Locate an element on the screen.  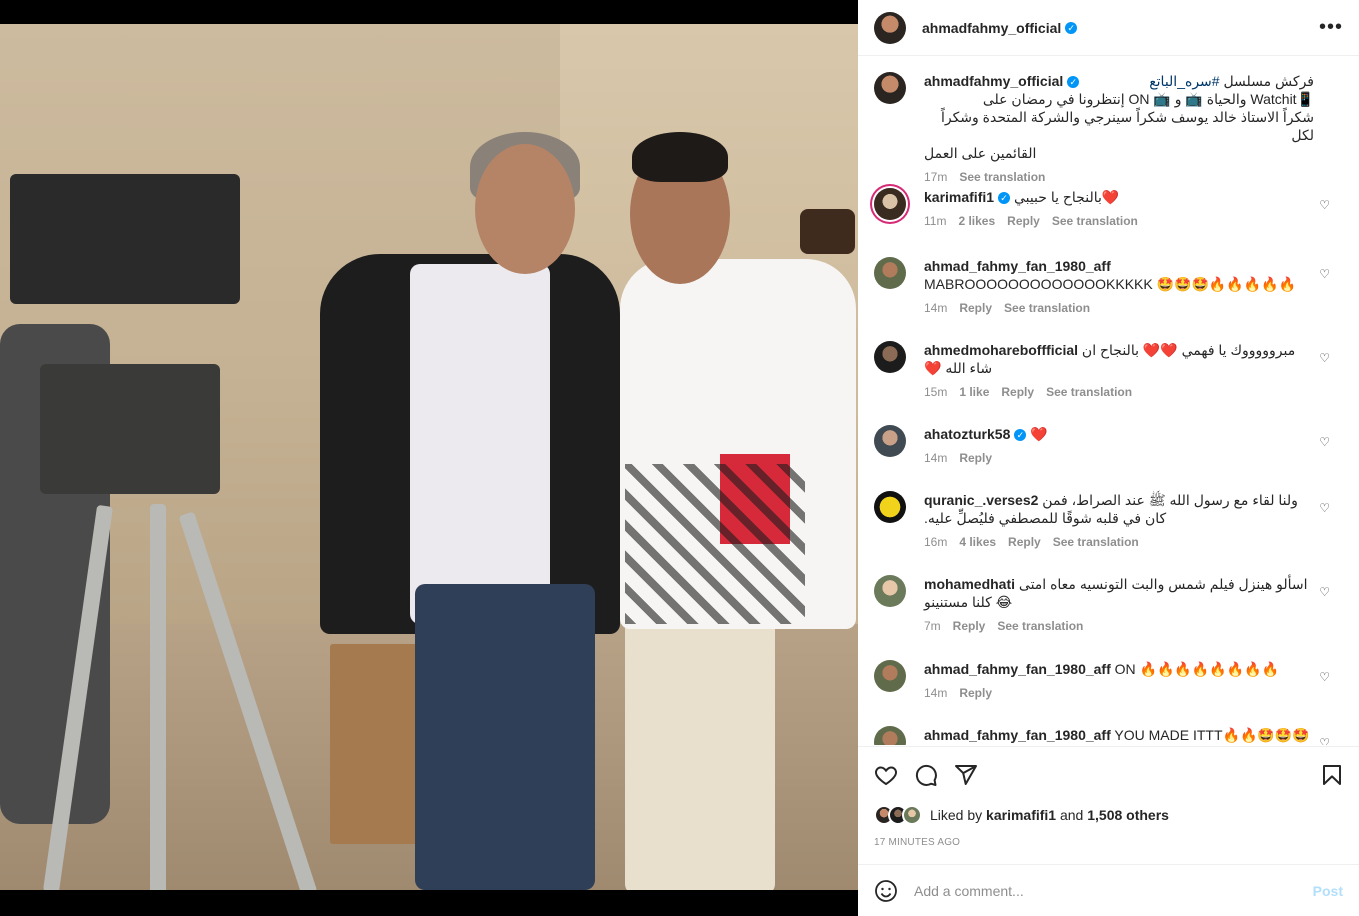
comment-time: 16m is located at coordinates (936, 542).